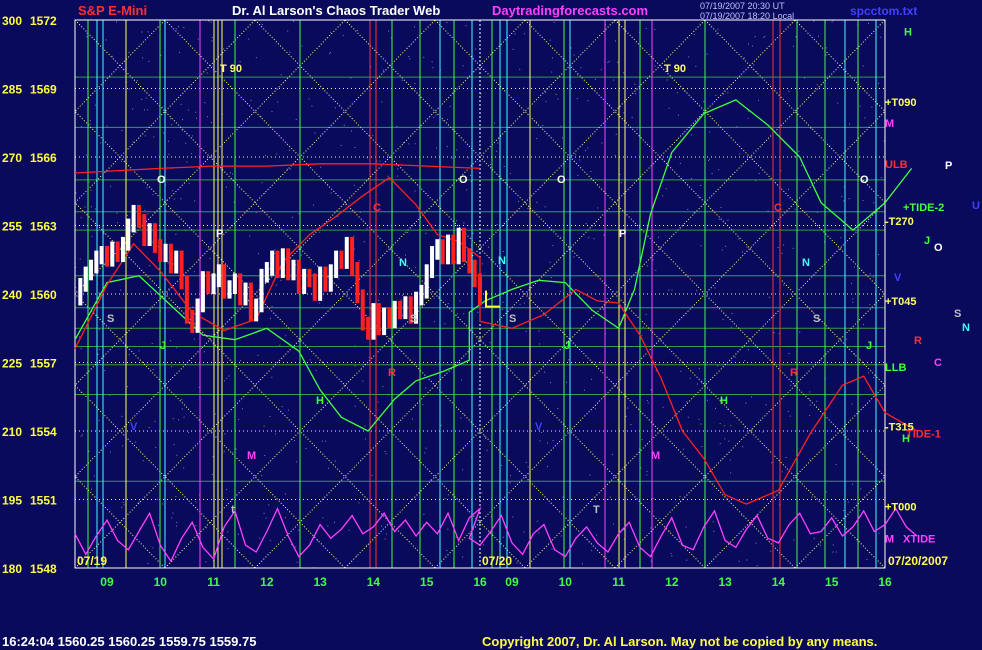 Image resolution: width=982 pixels, height=650 pixels. Describe the element at coordinates (889, 539) in the screenshot. I see `right-level-label: M` at that location.